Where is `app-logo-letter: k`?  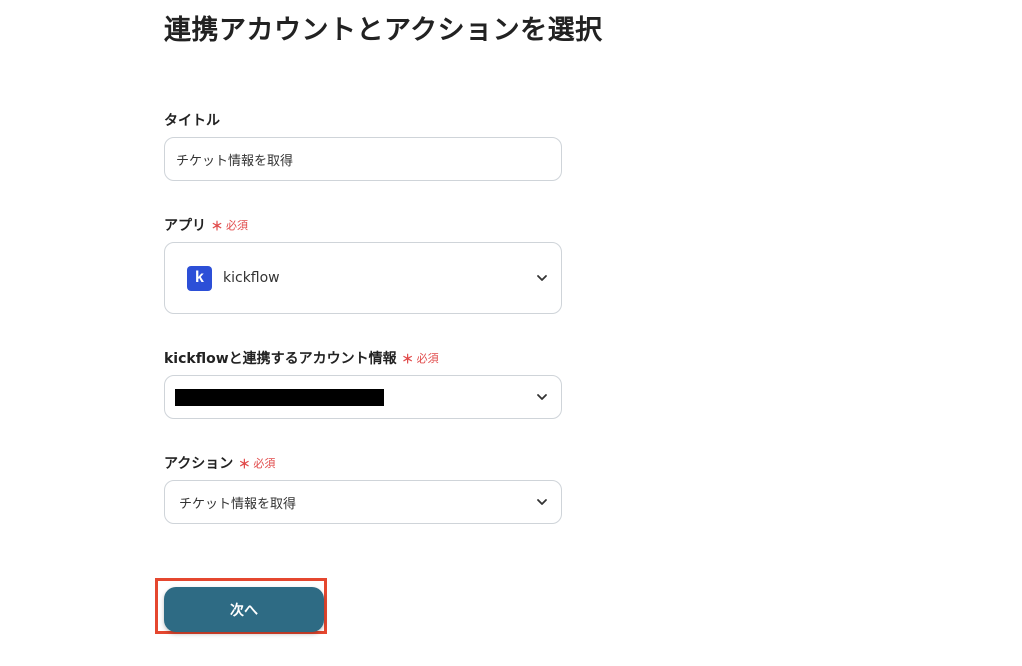
app-logo-letter: k is located at coordinates (199, 277).